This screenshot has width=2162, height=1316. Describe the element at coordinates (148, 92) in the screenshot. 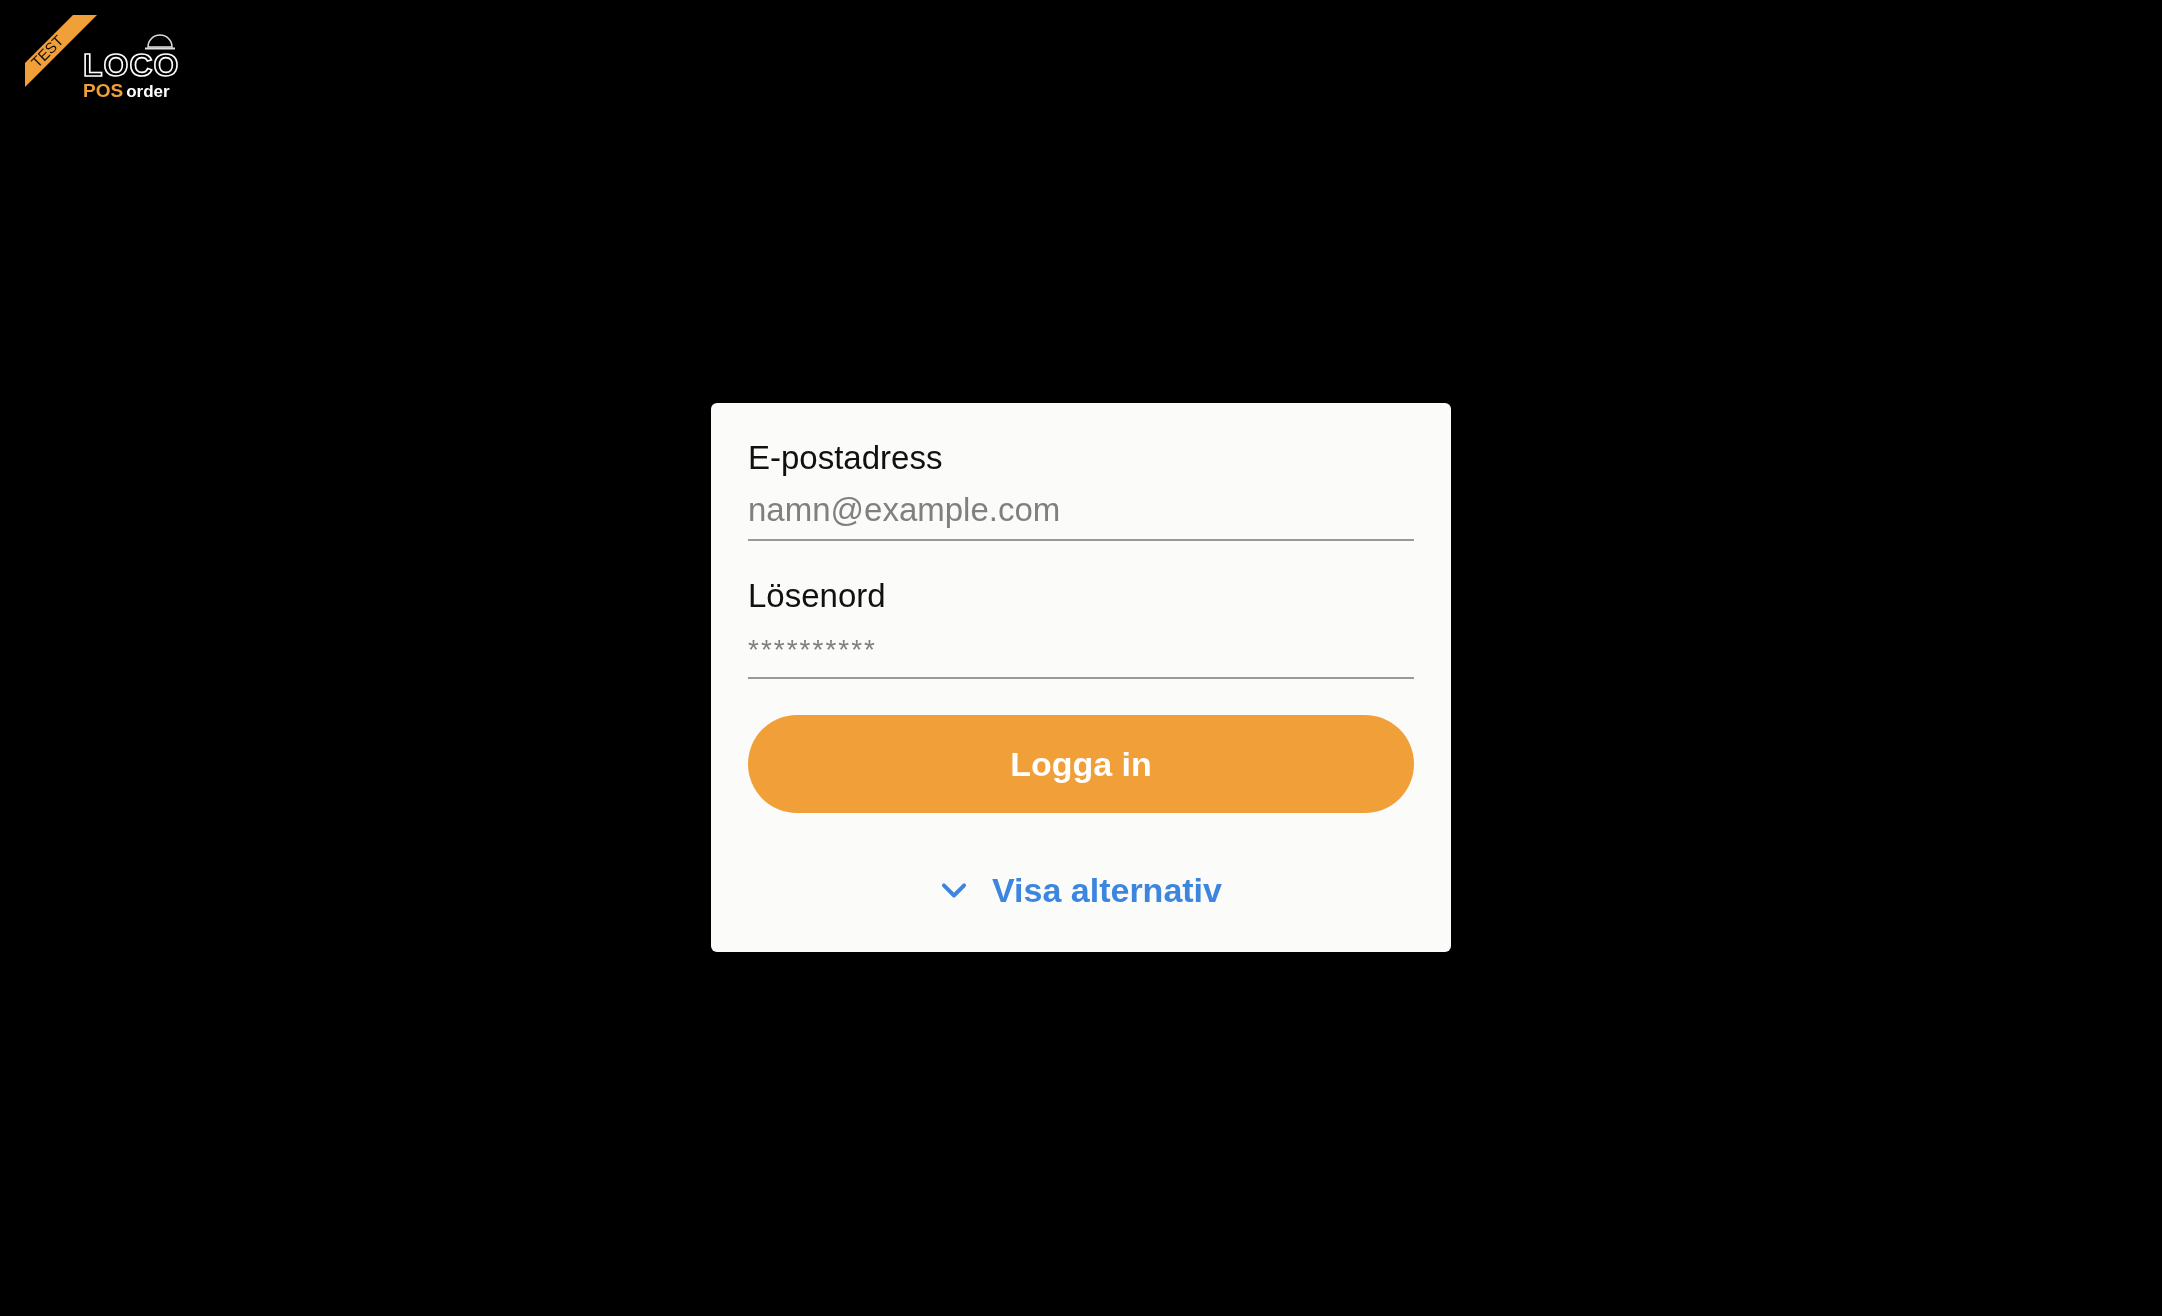

I see `logo-suffix: order` at that location.